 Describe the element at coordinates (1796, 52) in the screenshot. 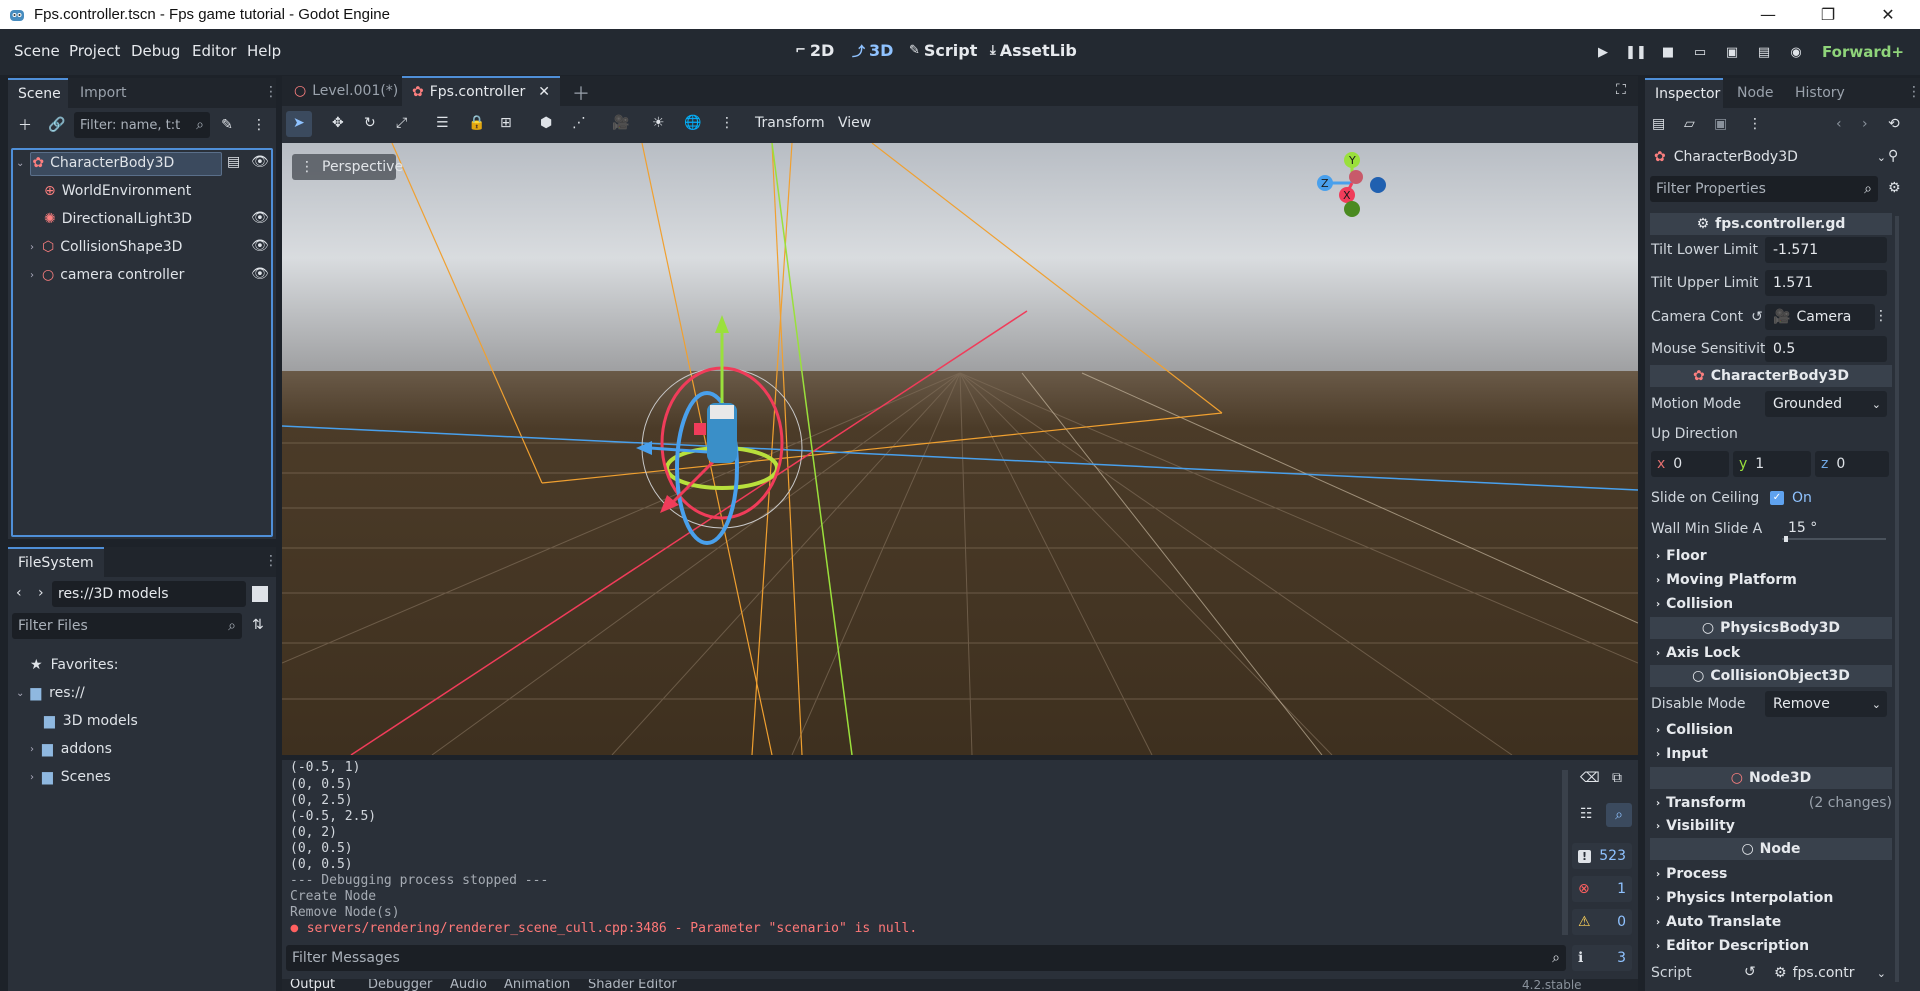

I see `movie-maker-icon: ◉` at that location.